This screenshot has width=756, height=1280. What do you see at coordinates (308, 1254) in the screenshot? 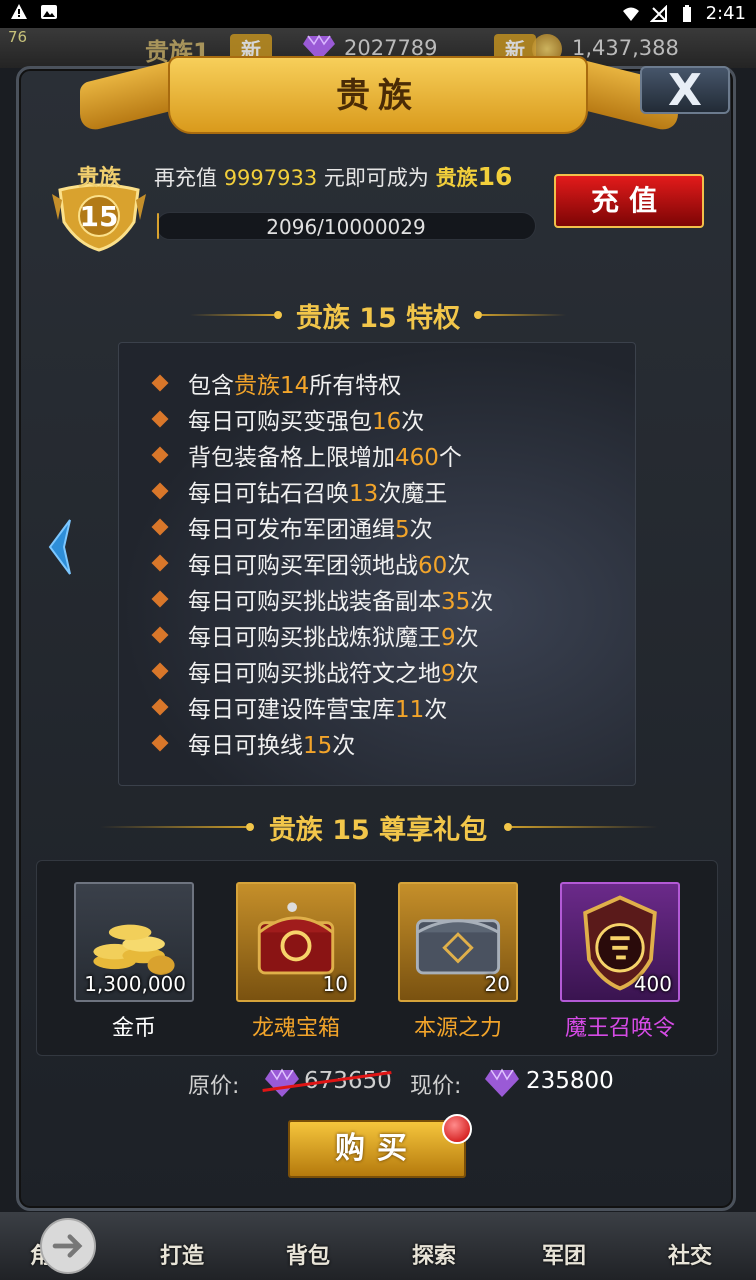
I see `nav-item-bag: 背包` at bounding box center [308, 1254].